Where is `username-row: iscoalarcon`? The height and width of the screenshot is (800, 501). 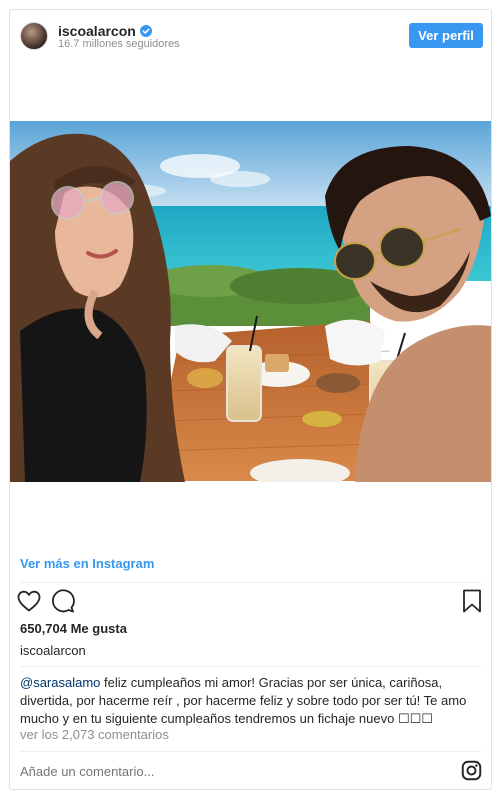 username-row: iscoalarcon is located at coordinates (105, 31).